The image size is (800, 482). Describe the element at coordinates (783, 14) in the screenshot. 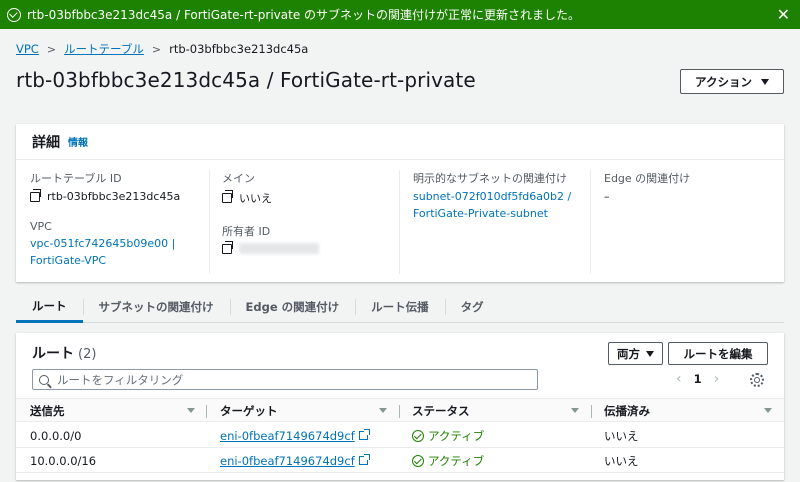

I see `close-icon: ✕` at that location.